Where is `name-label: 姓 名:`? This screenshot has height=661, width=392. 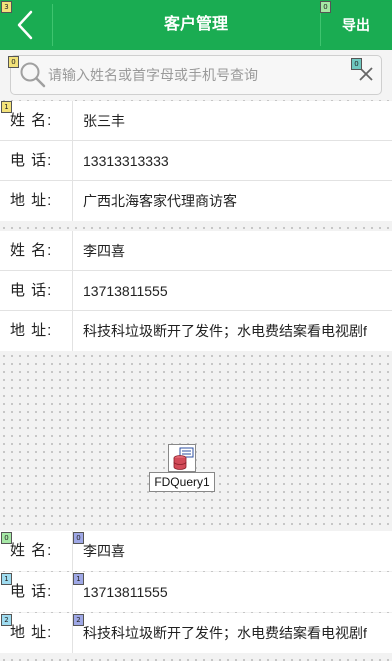
name-label: 姓 名: is located at coordinates (31, 250).